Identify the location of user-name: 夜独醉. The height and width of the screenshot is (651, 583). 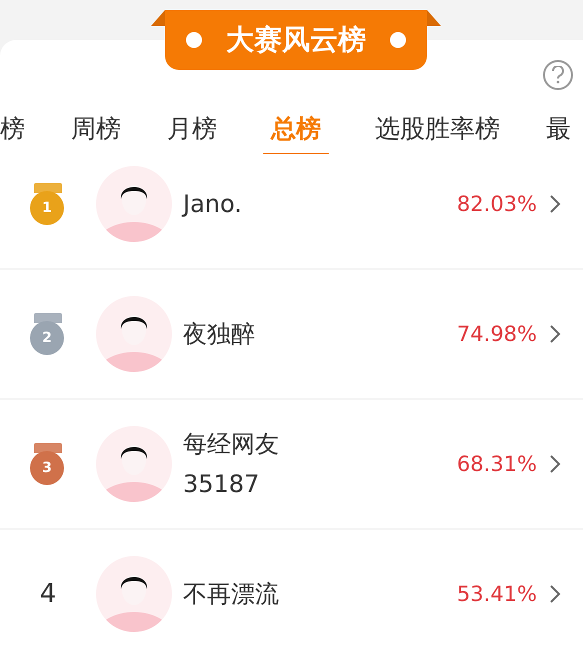
(219, 334).